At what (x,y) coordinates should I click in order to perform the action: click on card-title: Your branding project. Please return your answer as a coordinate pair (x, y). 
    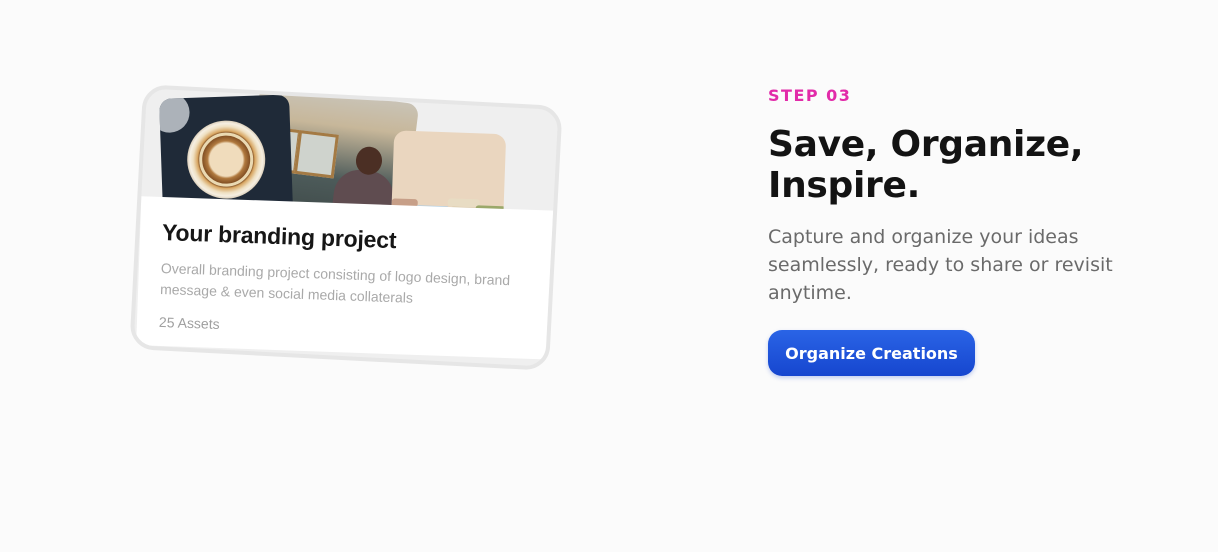
    Looking at the image, I should click on (279, 236).